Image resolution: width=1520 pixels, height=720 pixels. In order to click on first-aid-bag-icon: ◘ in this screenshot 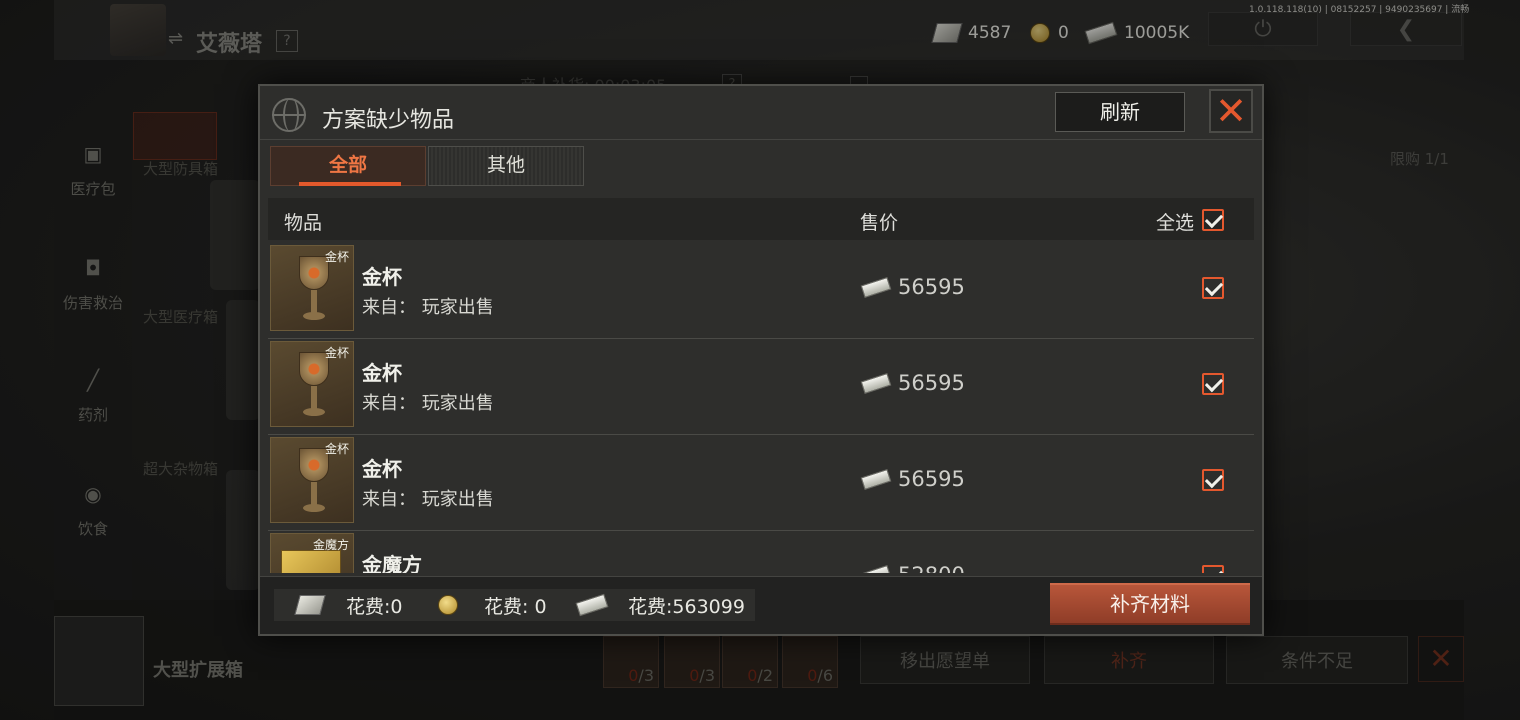, I will do `click(93, 268)`.